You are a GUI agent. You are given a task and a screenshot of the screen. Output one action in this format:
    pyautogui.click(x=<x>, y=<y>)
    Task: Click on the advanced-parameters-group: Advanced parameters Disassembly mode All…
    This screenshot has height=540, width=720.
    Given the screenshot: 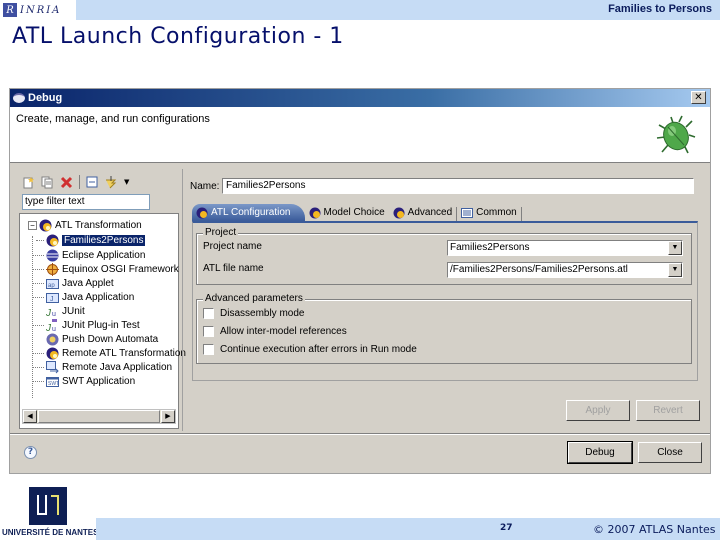 What is the action you would take?
    pyautogui.click(x=444, y=328)
    